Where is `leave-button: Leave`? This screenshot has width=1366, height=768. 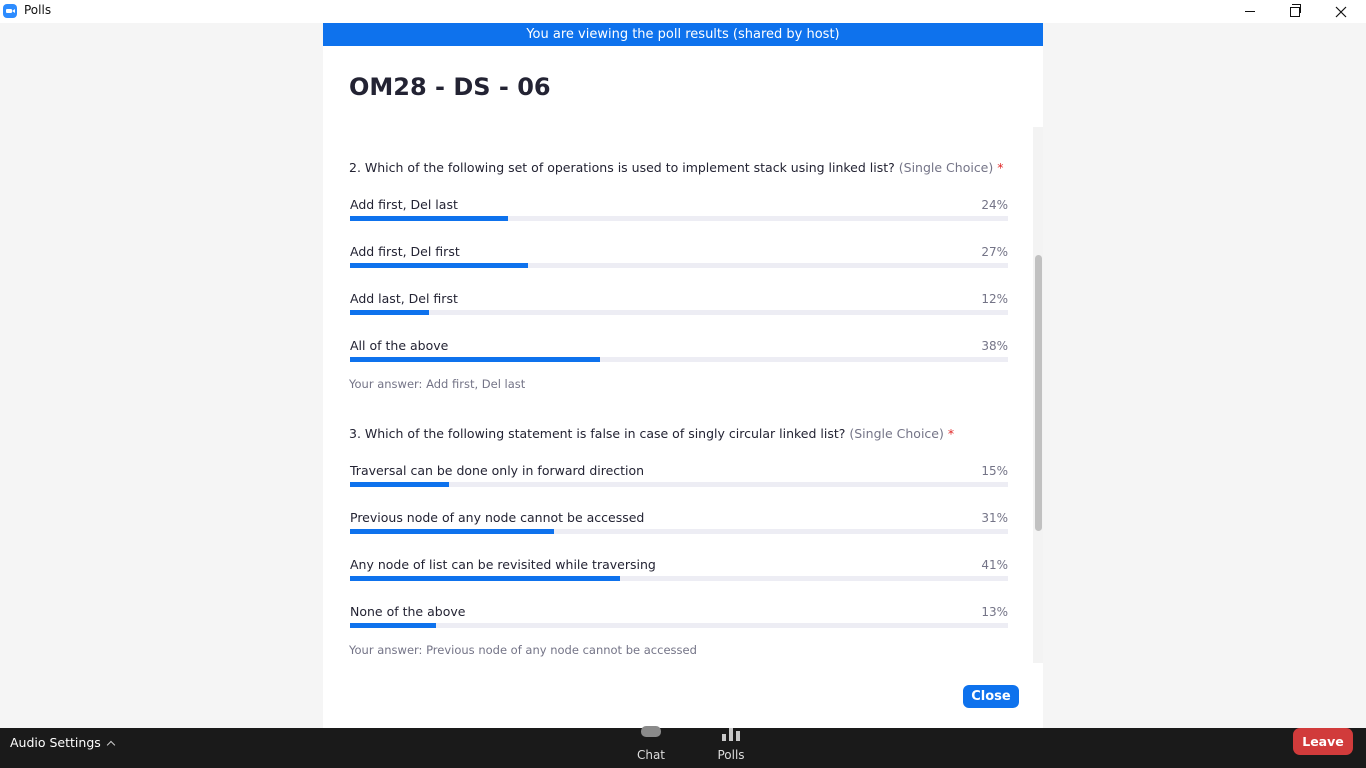 leave-button: Leave is located at coordinates (1323, 741).